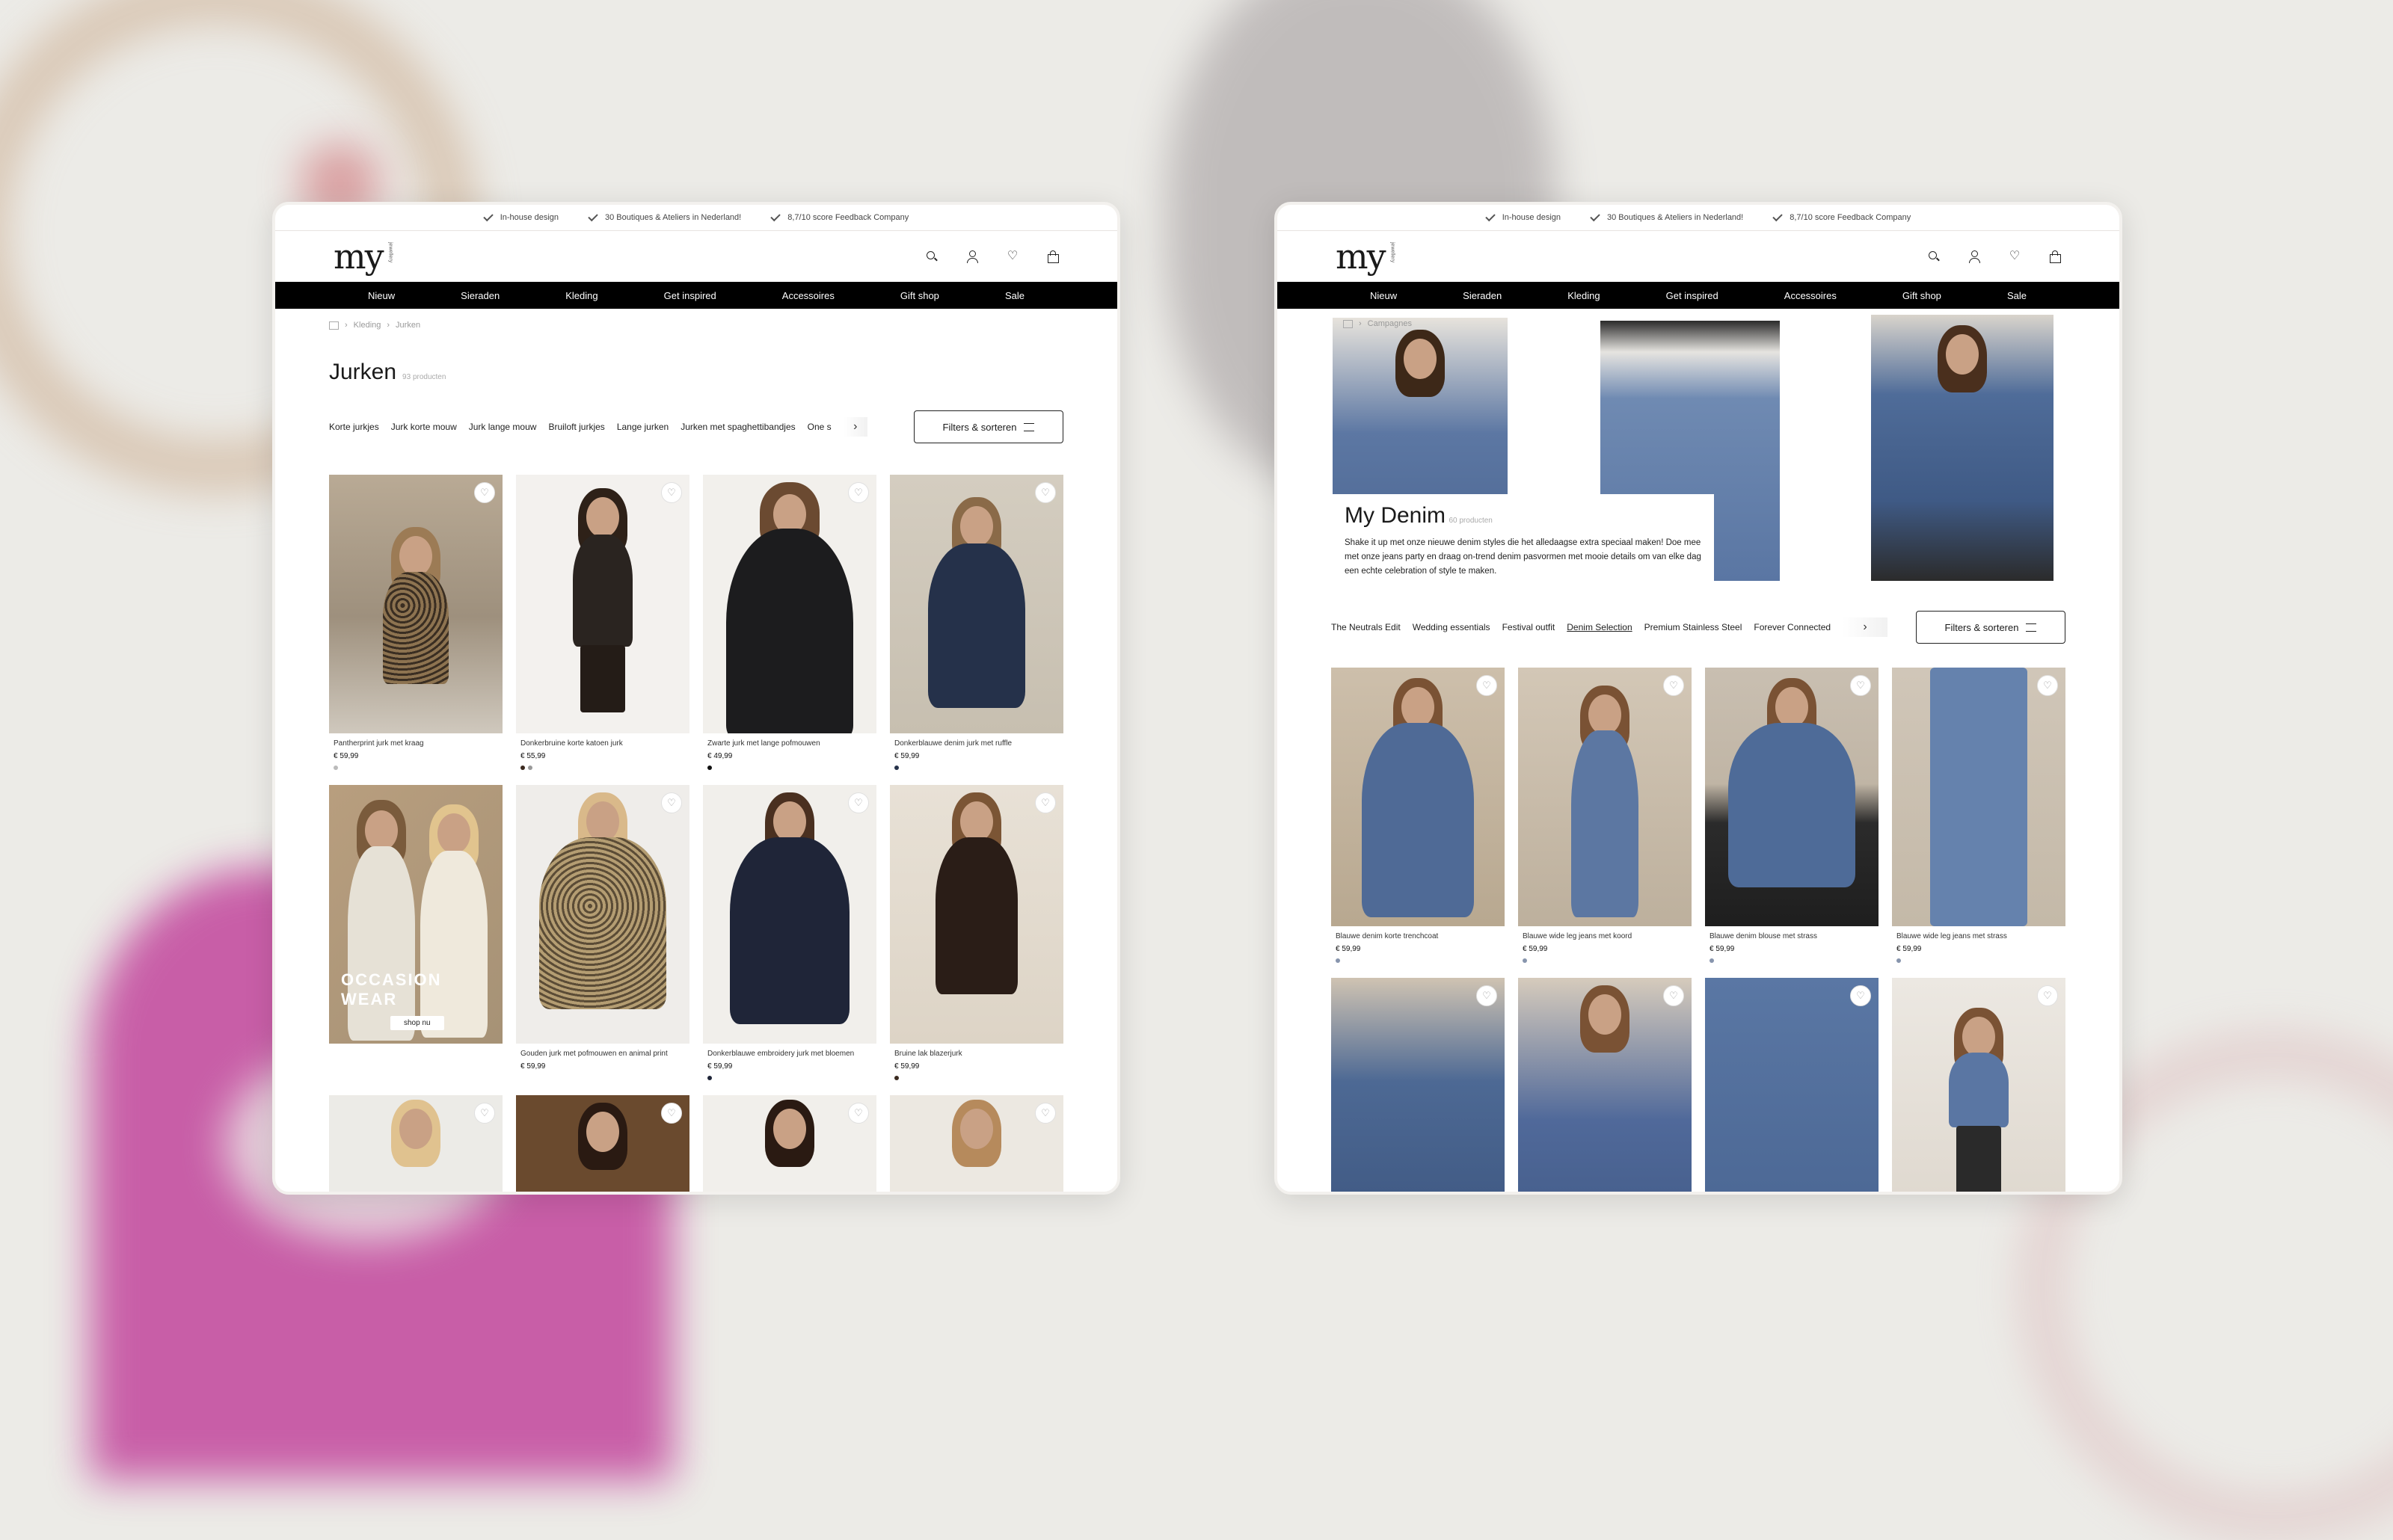  Describe the element at coordinates (424, 427) in the screenshot. I see `chip-jurk-korte-mouw: Jurk korte mouw` at that location.